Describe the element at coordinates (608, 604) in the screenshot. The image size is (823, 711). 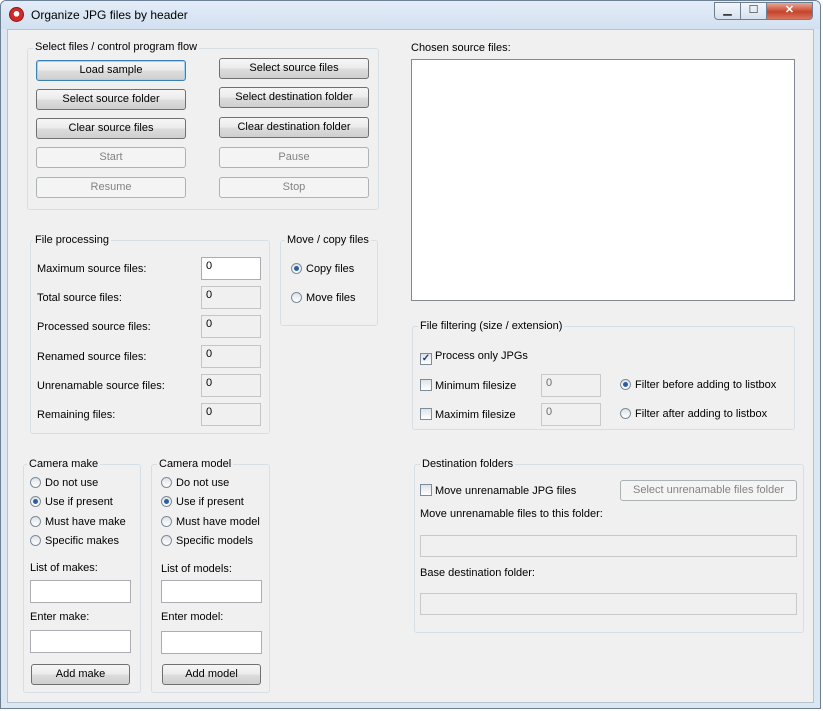
I see `base-destination-folder-path` at that location.